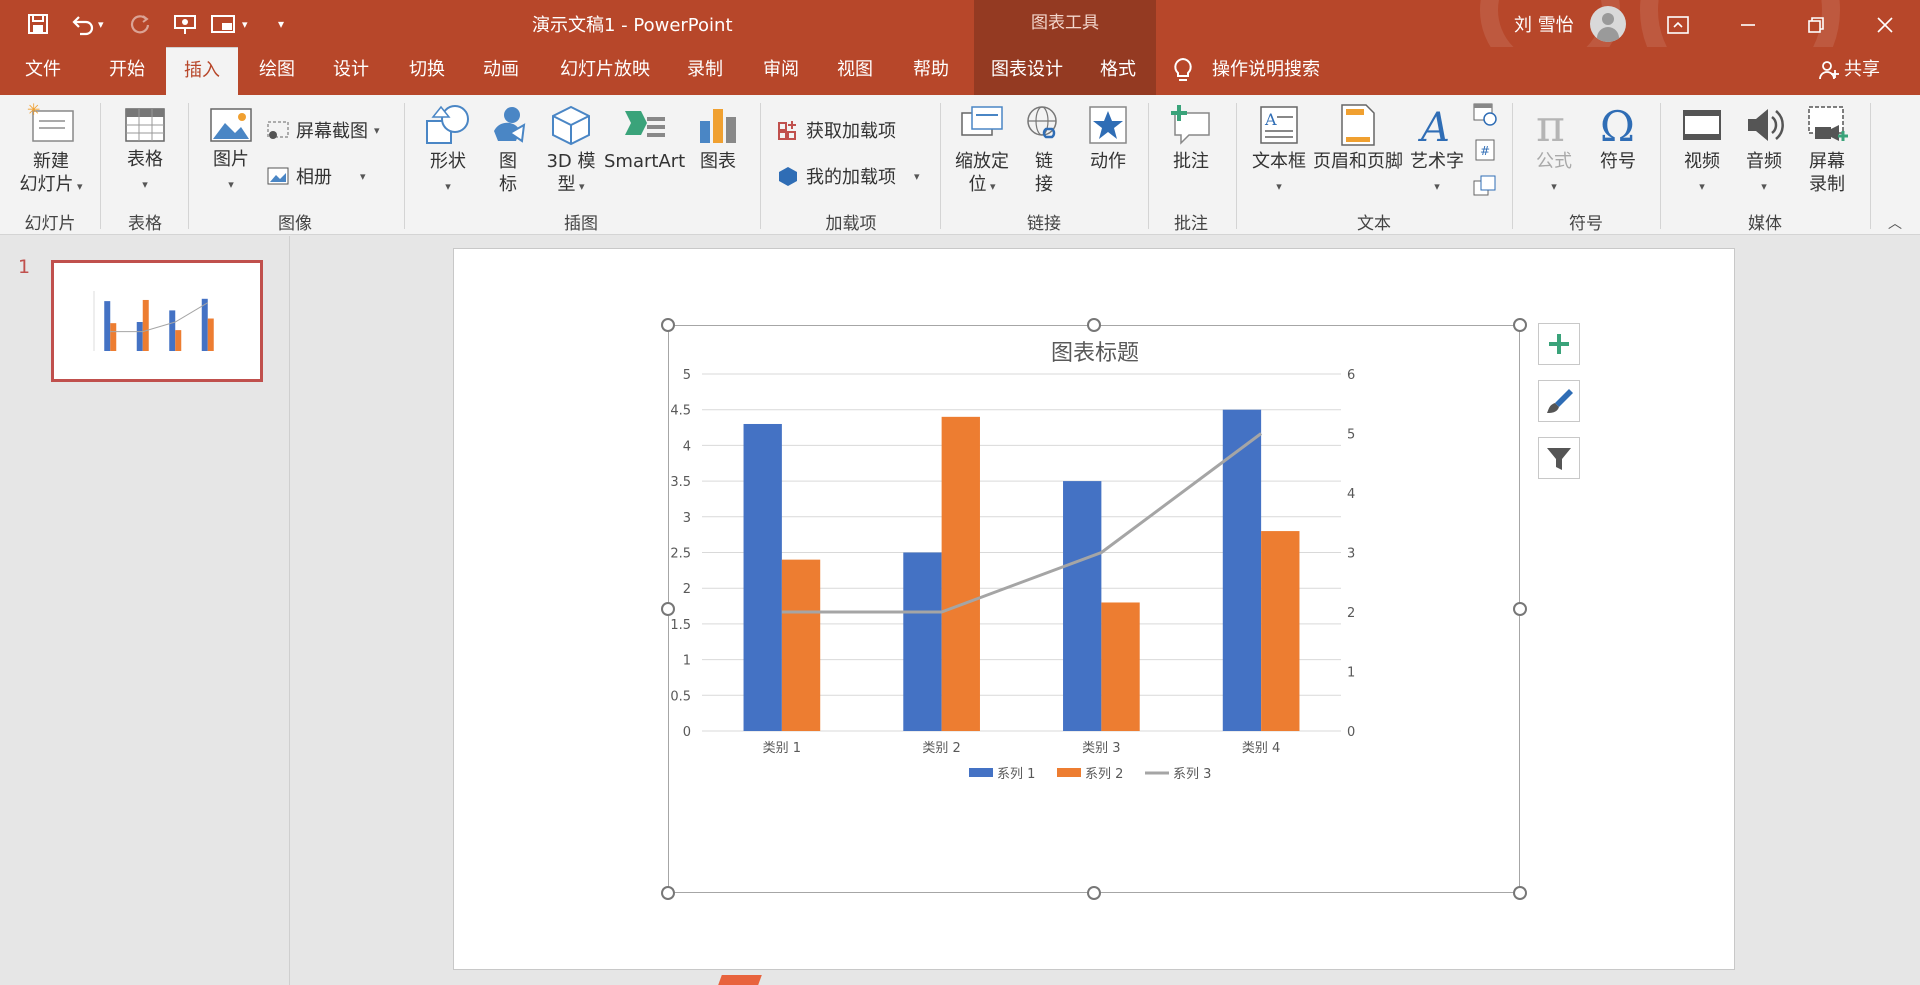 This screenshot has width=1920, height=985. Describe the element at coordinates (1191, 138) in the screenshot. I see `comment-button: 批注` at that location.